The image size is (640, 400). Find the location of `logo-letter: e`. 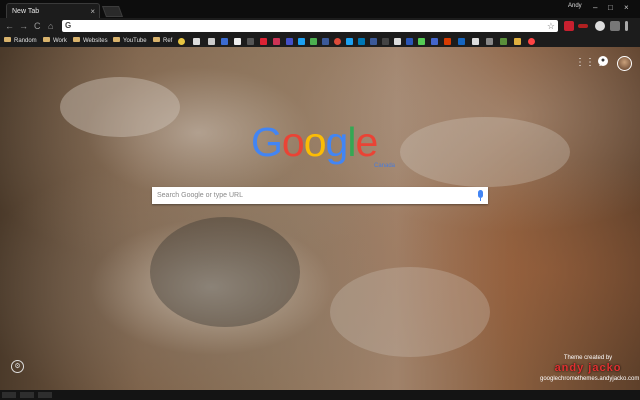

logo-letter: e is located at coordinates (366, 142).